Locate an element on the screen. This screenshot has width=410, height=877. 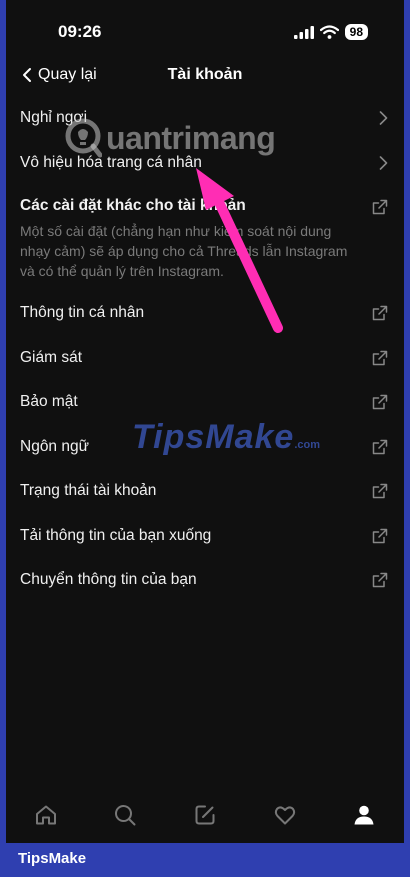
profile-icon is located at coordinates (364, 815).